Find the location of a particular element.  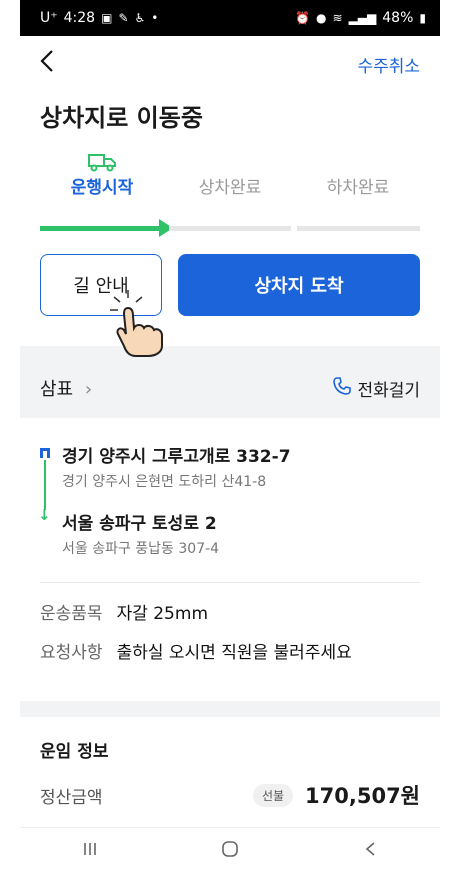

accessibility-icon: ♿ is located at coordinates (140, 18).